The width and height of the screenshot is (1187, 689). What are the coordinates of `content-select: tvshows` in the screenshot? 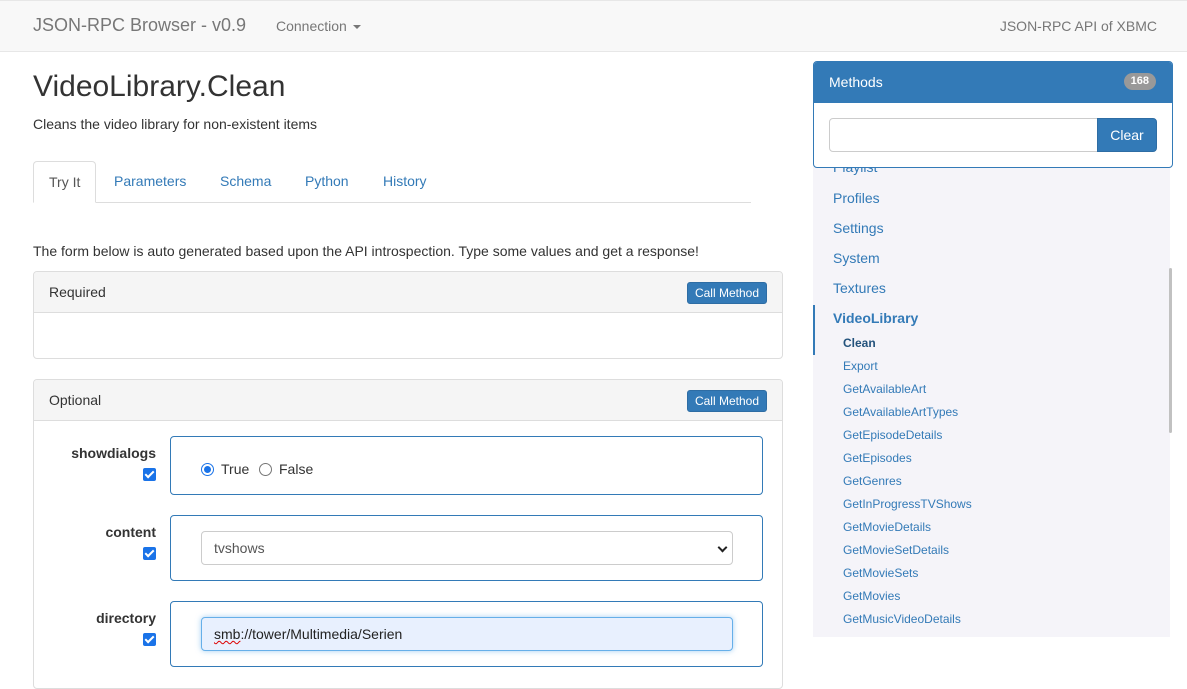 It's located at (467, 548).